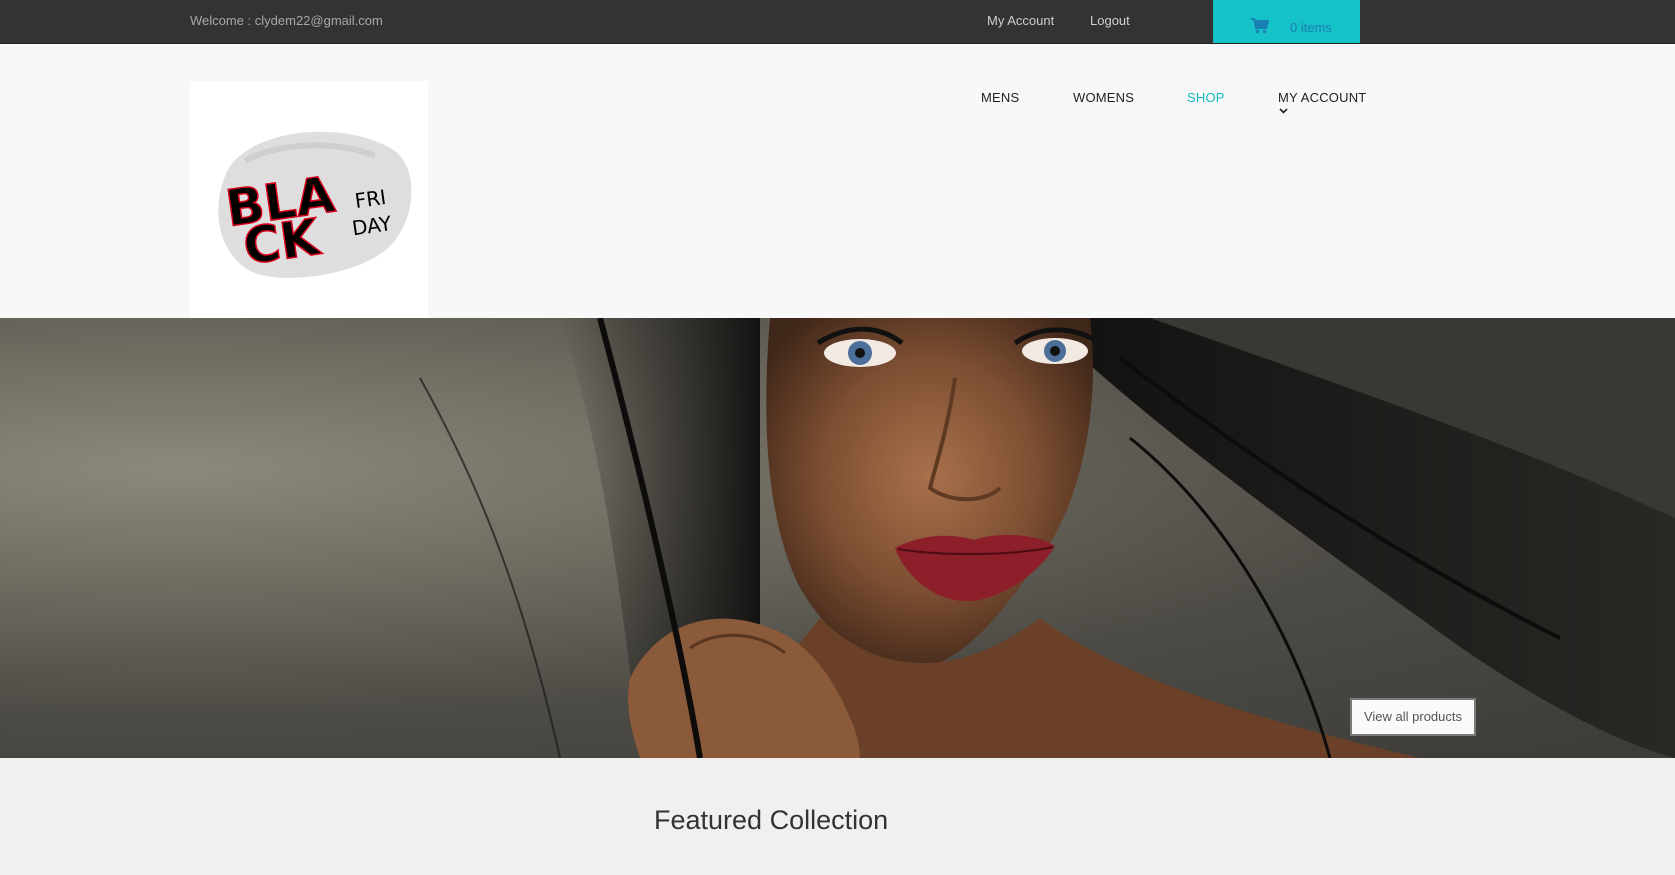 Image resolution: width=1675 pixels, height=875 pixels. Describe the element at coordinates (1110, 20) in the screenshot. I see `logout-link: Logout` at that location.